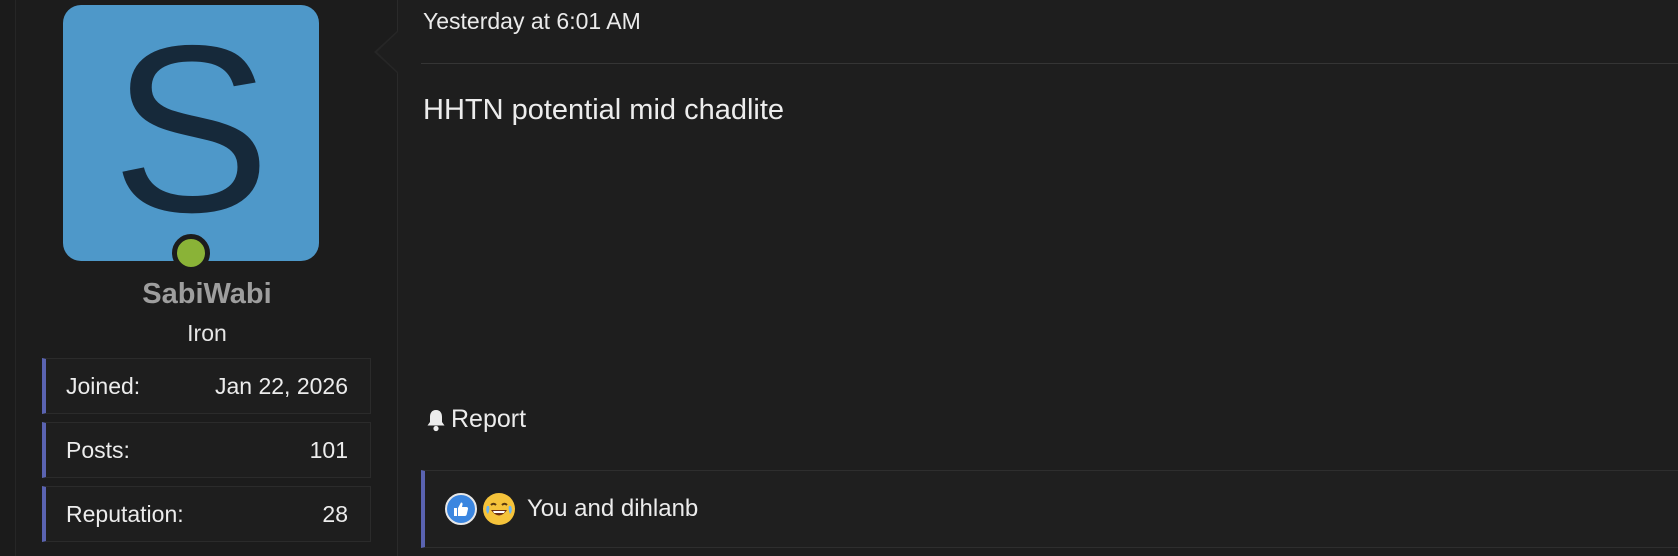 The width and height of the screenshot is (1678, 556). Describe the element at coordinates (206, 514) in the screenshot. I see `stat-reputation: Reputation: 28` at that location.